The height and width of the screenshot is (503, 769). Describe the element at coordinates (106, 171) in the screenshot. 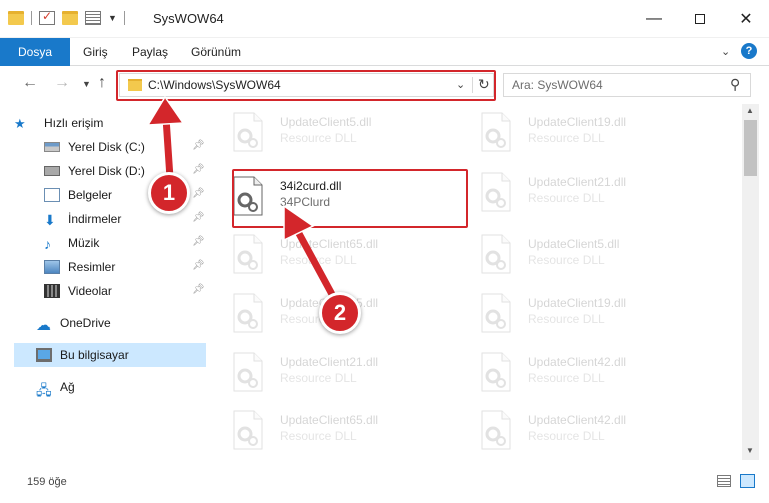

I see `sidebar-item-label: Yerel Disk (D:)` at that location.